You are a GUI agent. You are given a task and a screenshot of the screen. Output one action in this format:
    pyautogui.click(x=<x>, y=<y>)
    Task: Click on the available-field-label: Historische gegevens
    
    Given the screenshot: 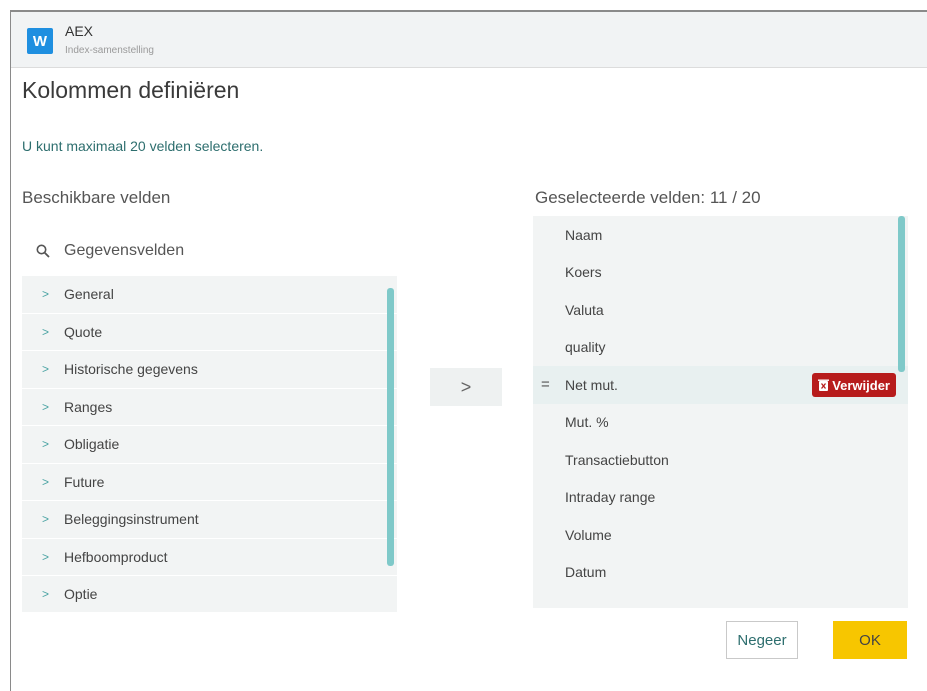 What is the action you would take?
    pyautogui.click(x=131, y=369)
    